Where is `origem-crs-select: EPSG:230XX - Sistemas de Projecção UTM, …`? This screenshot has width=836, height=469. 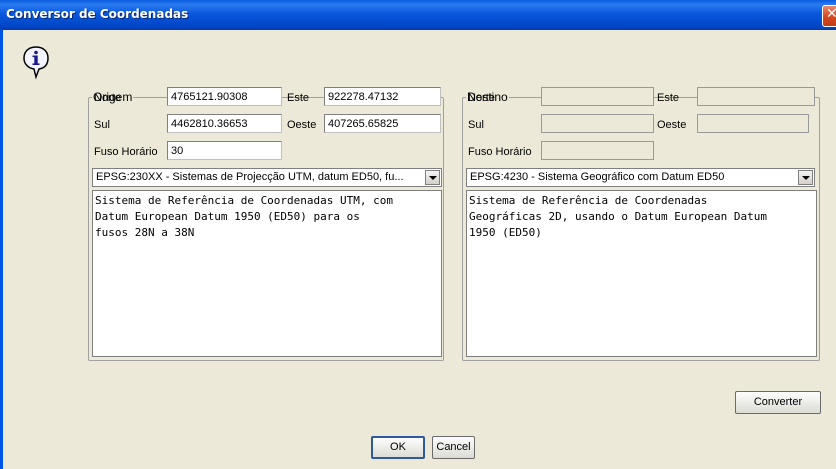 origem-crs-select: EPSG:230XX - Sistemas de Projecção UTM, … is located at coordinates (267, 177).